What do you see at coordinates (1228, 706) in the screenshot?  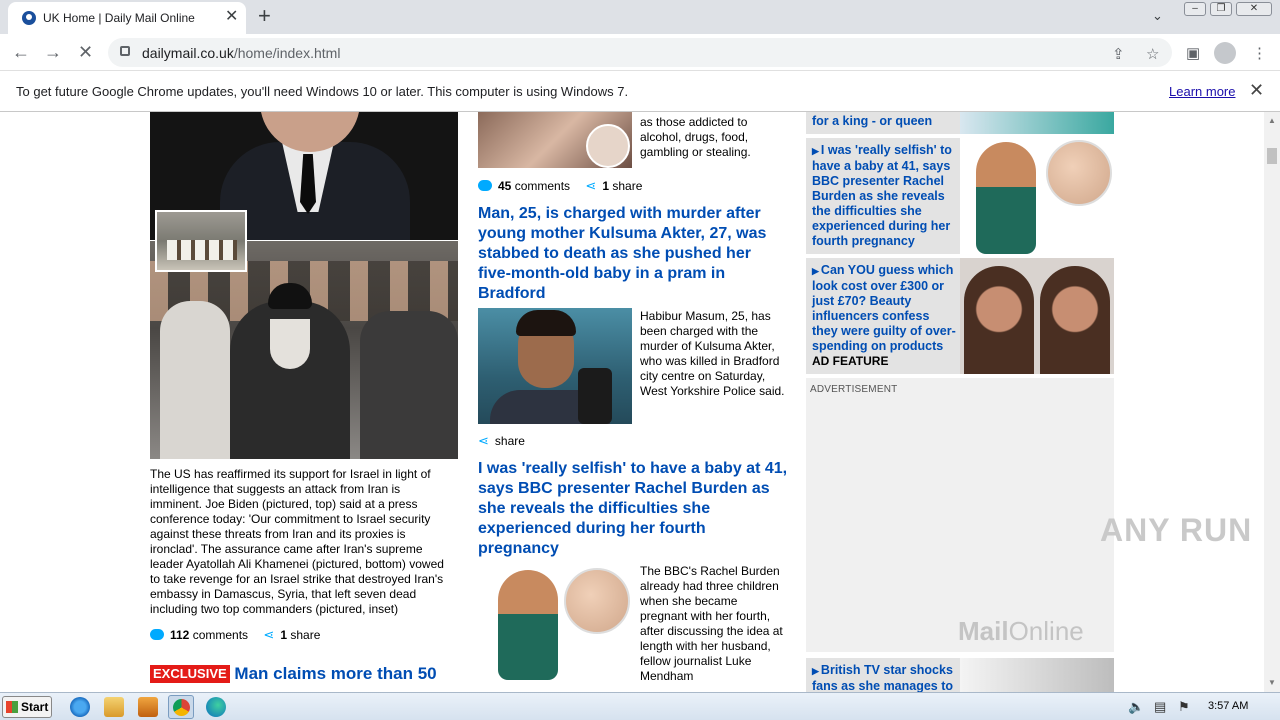 I see `taskbar-clock: 3:57 AM` at bounding box center [1228, 706].